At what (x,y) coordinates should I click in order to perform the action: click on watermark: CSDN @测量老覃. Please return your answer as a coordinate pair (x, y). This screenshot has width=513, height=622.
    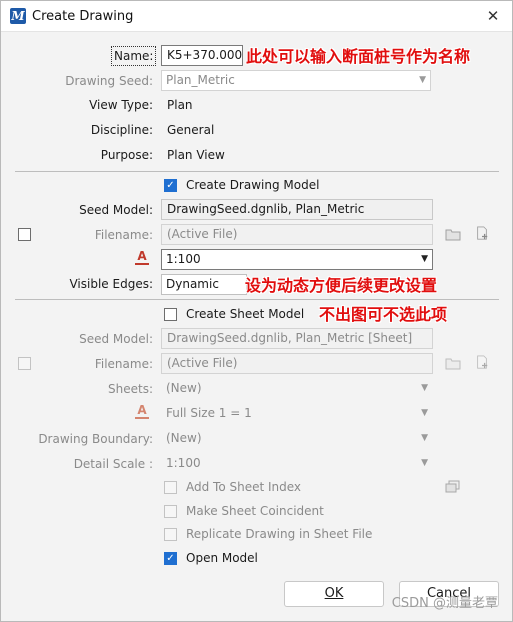
    Looking at the image, I should click on (444, 603).